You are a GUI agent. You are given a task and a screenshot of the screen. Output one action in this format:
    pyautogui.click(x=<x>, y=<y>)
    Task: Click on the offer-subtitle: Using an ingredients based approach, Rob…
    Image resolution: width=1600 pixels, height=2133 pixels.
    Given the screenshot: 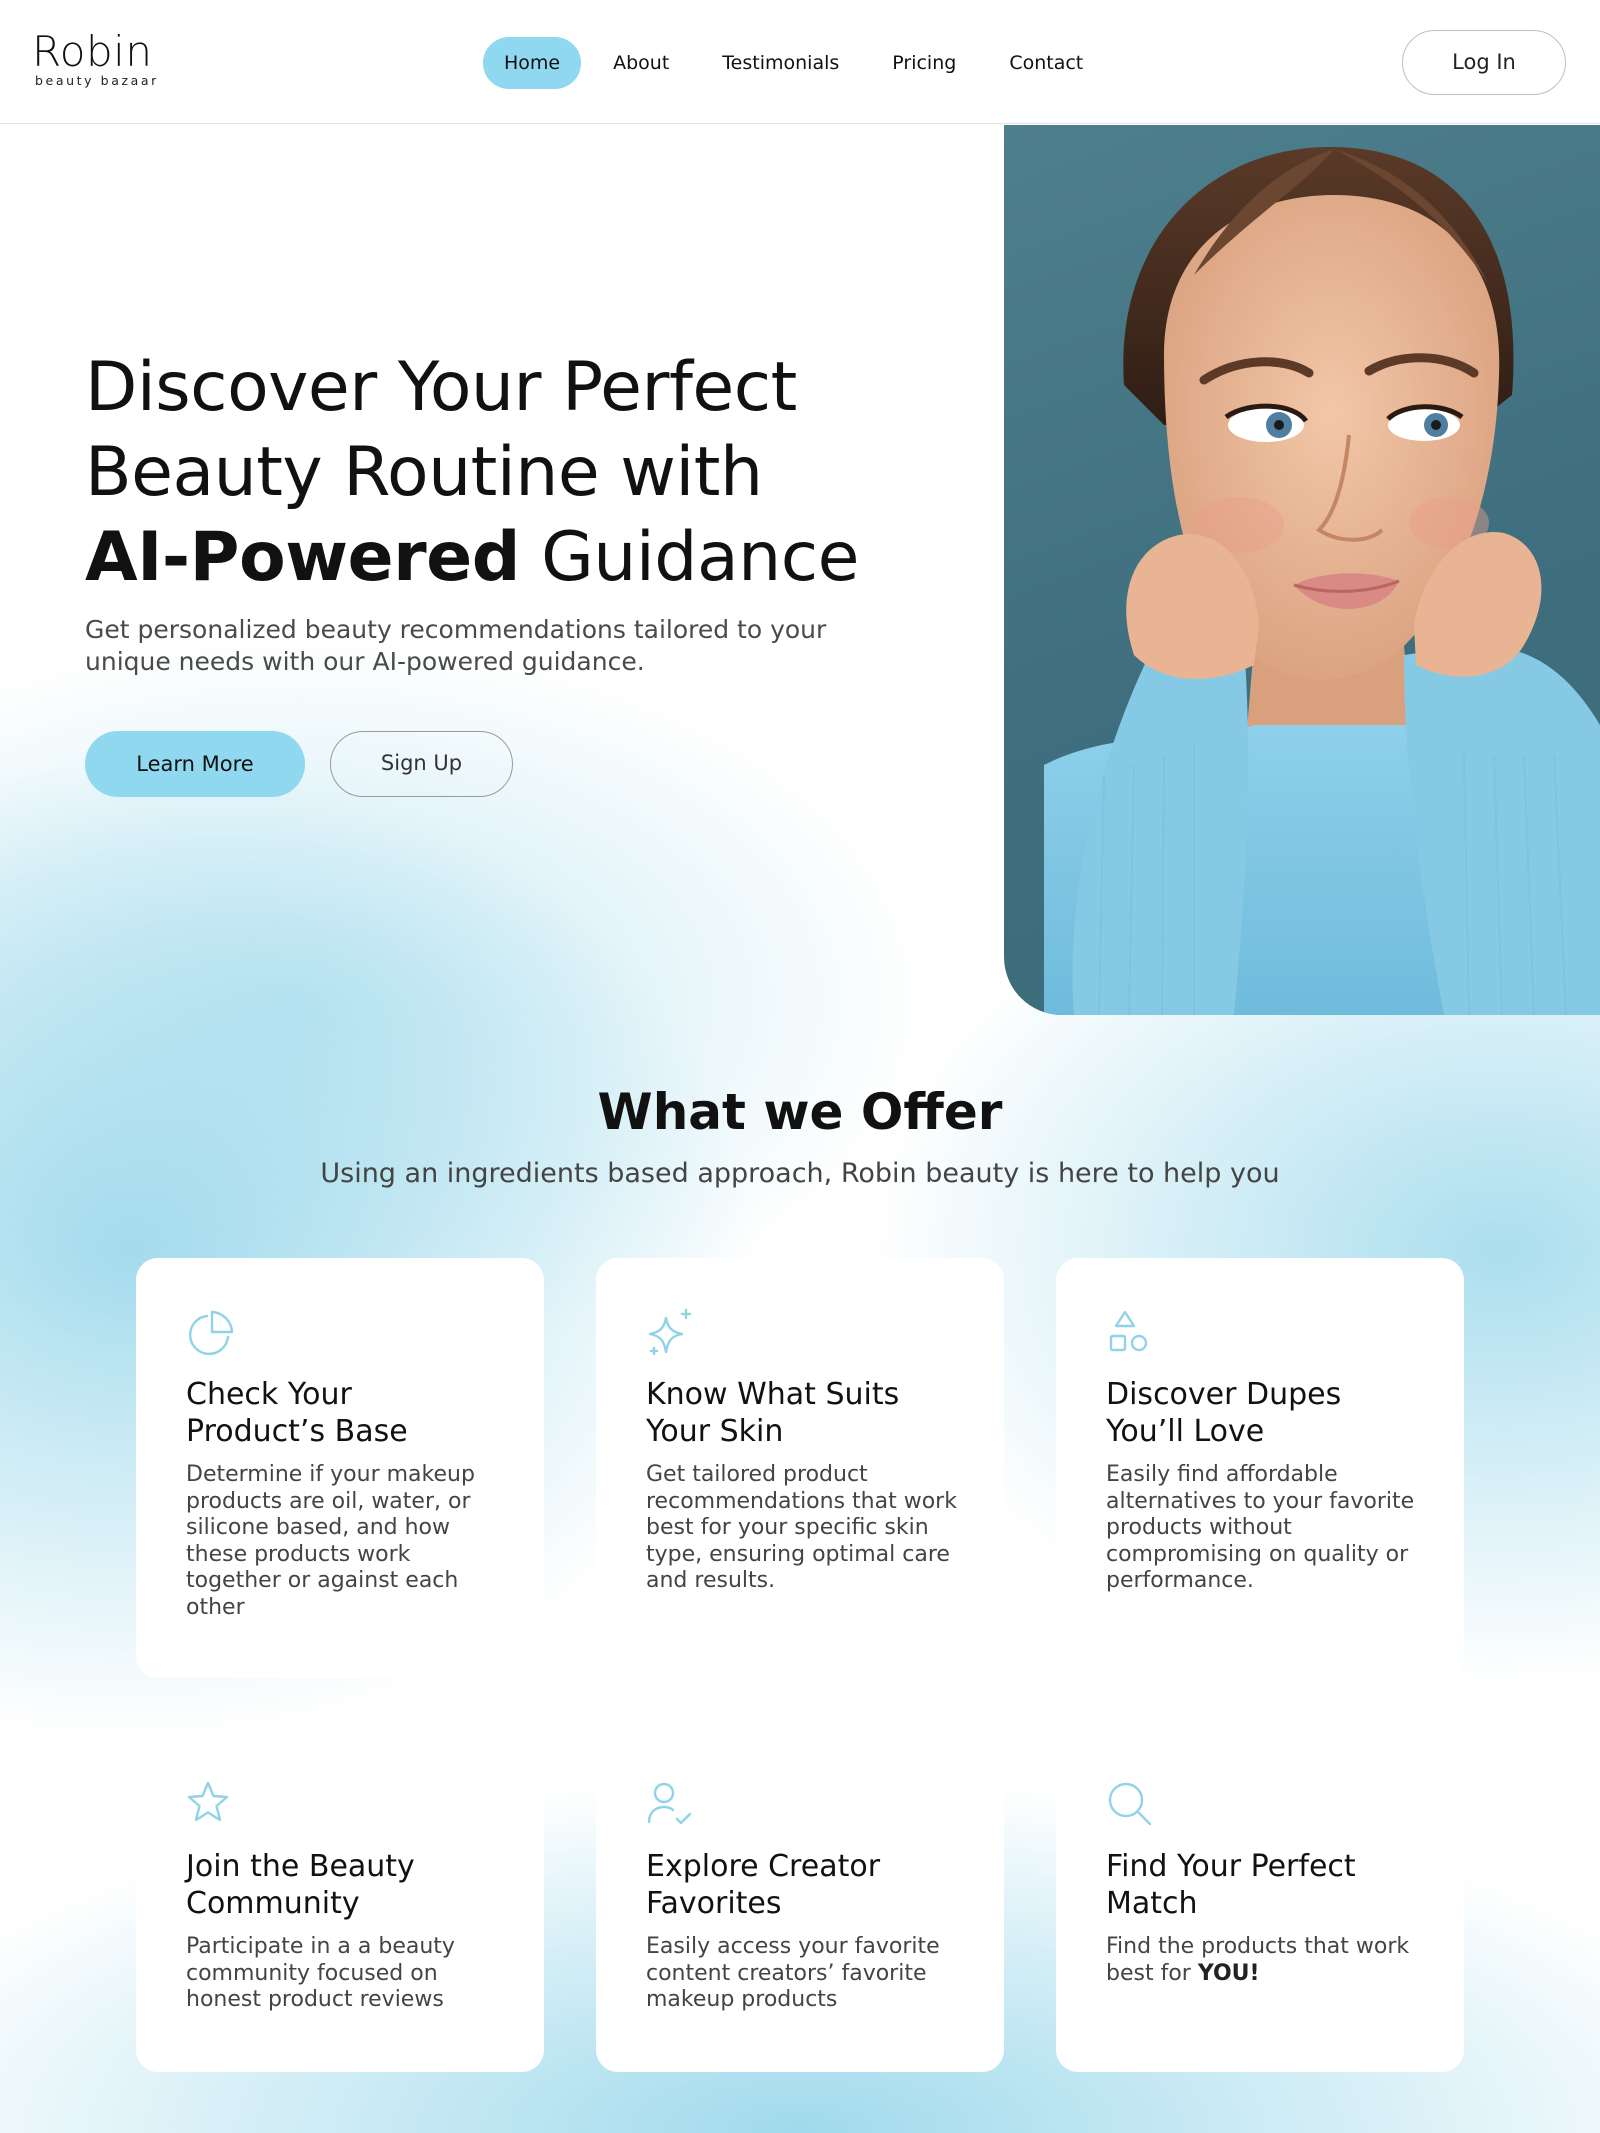 What is the action you would take?
    pyautogui.click(x=800, y=1173)
    